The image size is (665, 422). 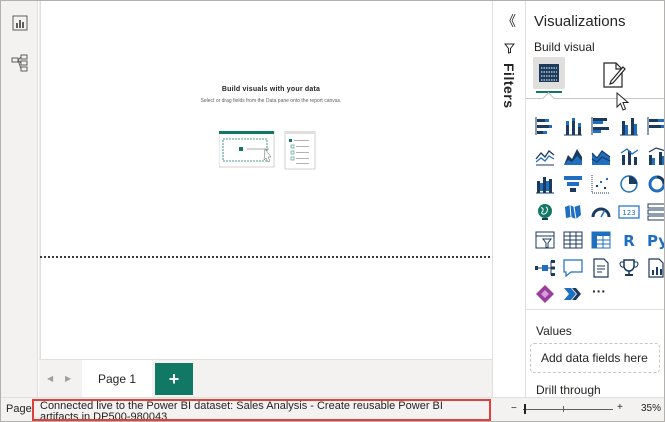 I want to click on zoom-slider-thumb, so click(x=525, y=409).